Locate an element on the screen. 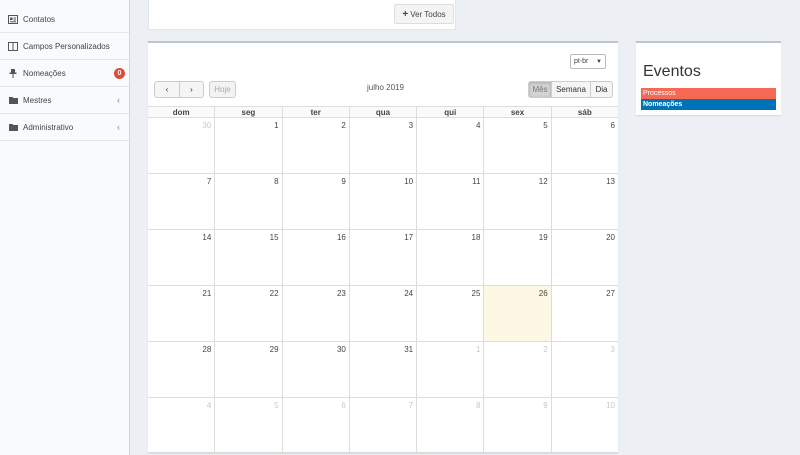 Image resolution: width=800 pixels, height=455 pixels. day-cell: 17 is located at coordinates (382, 257).